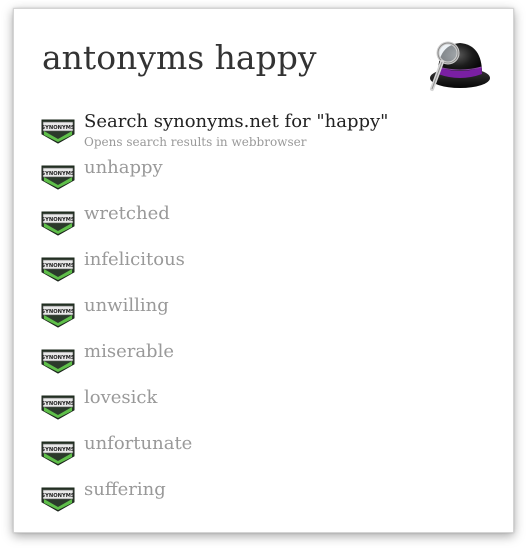  What do you see at coordinates (138, 443) in the screenshot?
I see `result-title: unfortunate` at bounding box center [138, 443].